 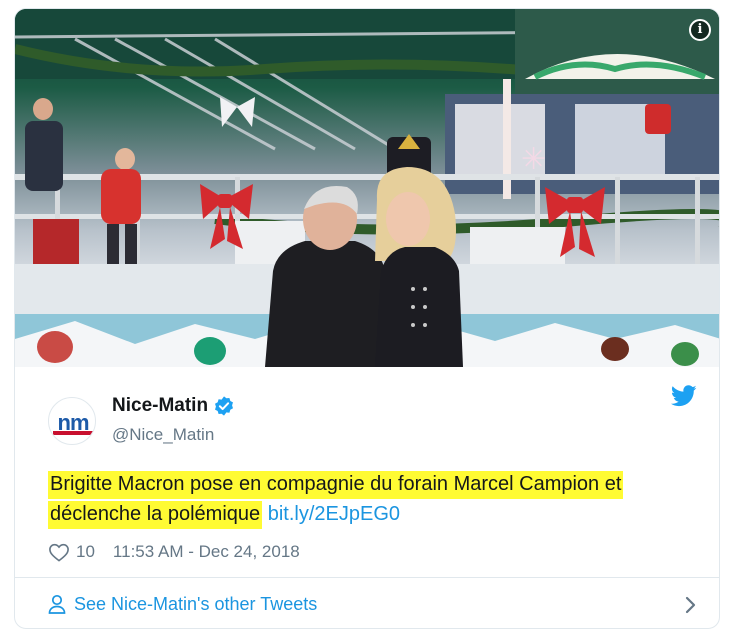 I want to click on tweet-timestamp: 11:53 AM - Dec 24, 2018, so click(x=206, y=552).